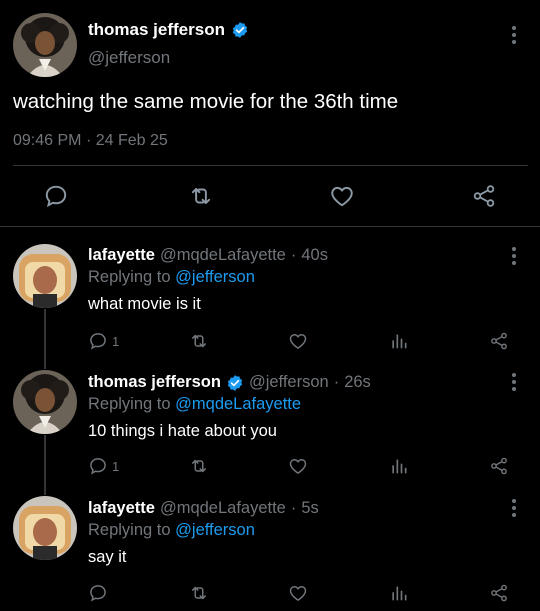 This screenshot has height=611, width=540. I want to click on replying-to: Replying to @mqdeLafayette, so click(194, 404).